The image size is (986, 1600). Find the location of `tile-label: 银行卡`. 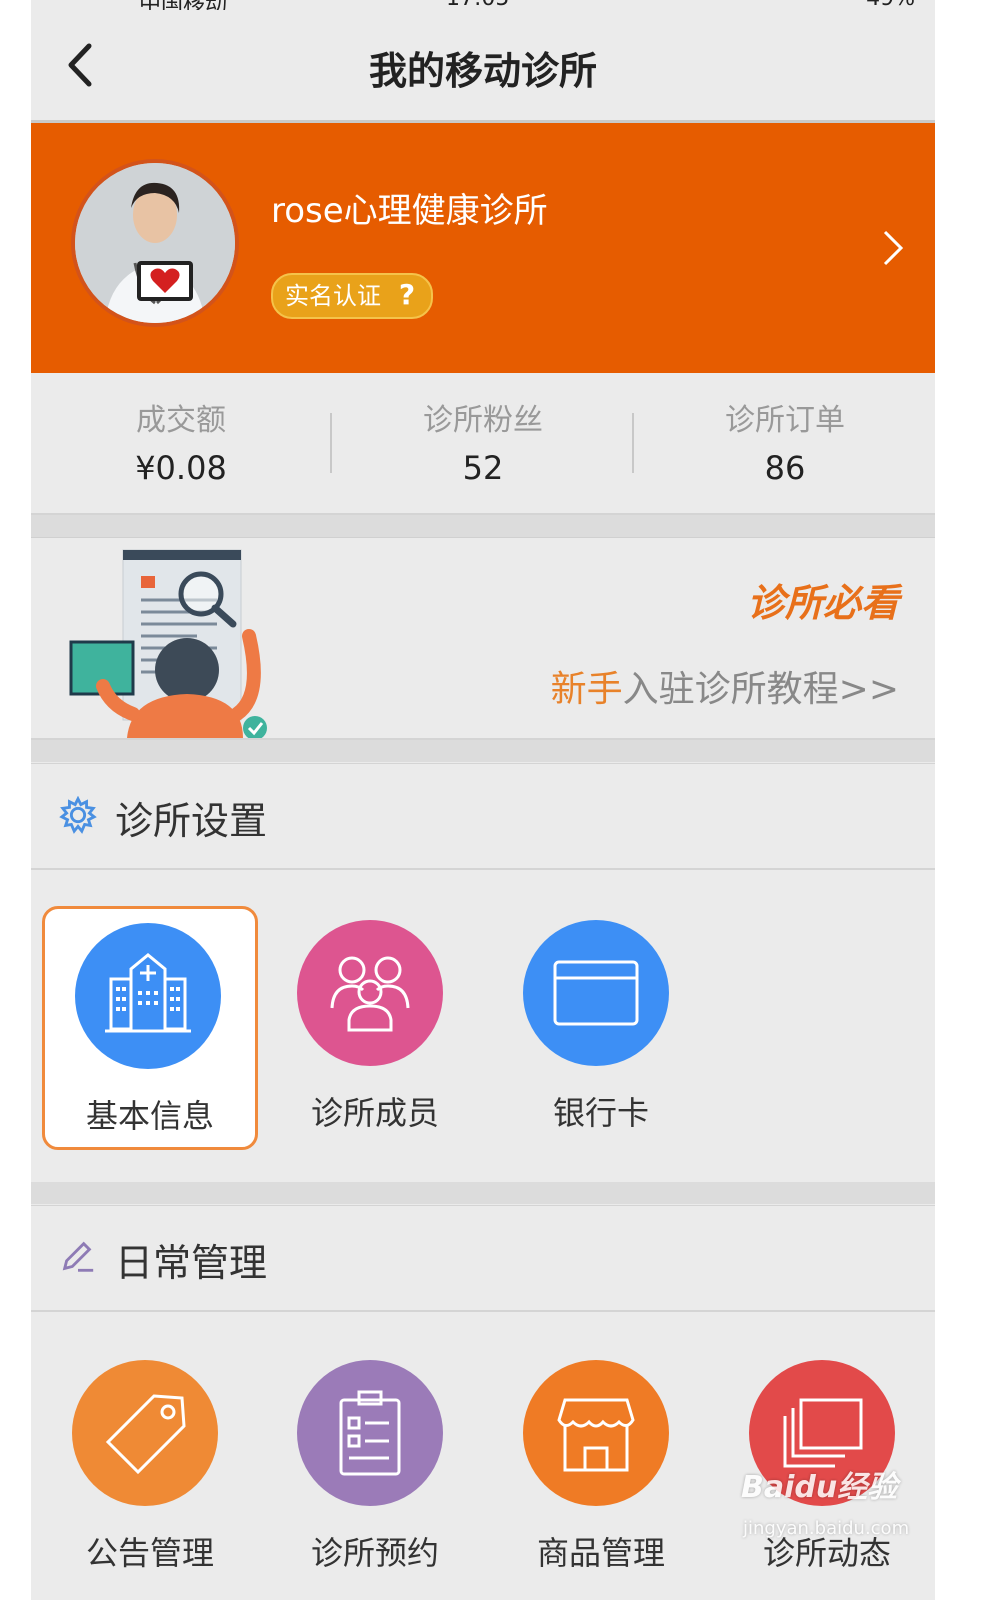

tile-label: 银行卡 is located at coordinates (600, 1113).